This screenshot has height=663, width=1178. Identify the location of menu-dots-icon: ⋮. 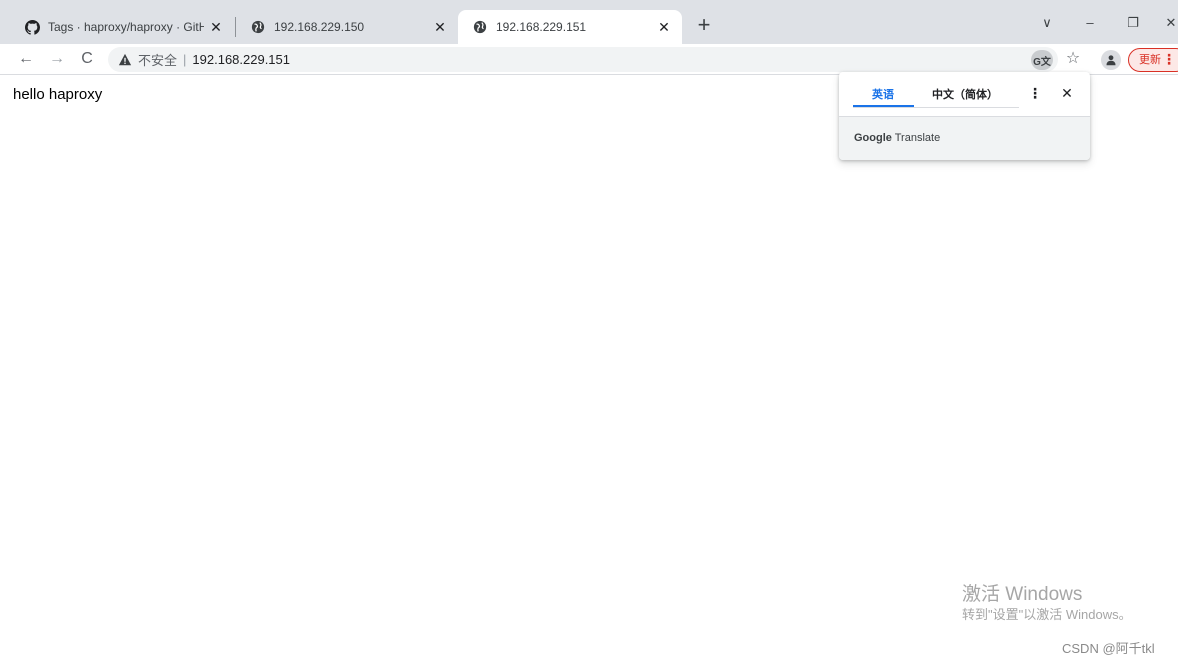
(1169, 59).